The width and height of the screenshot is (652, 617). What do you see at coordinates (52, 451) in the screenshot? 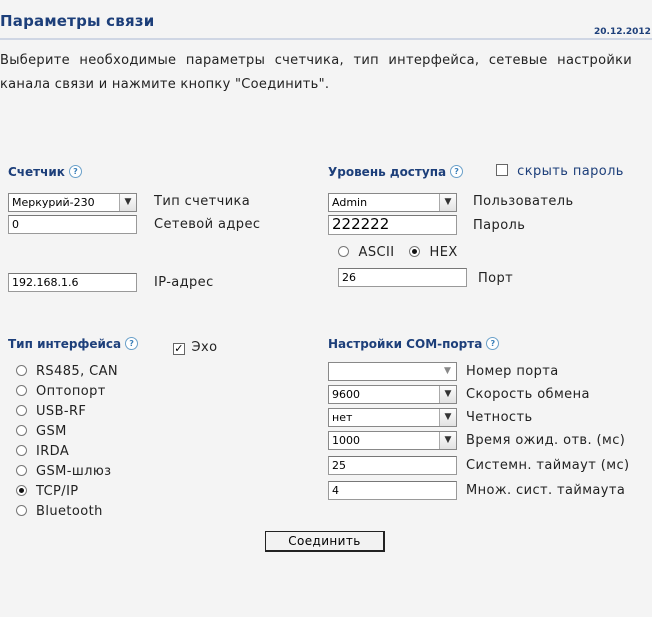
I see `interface-option-label: IRDA` at bounding box center [52, 451].